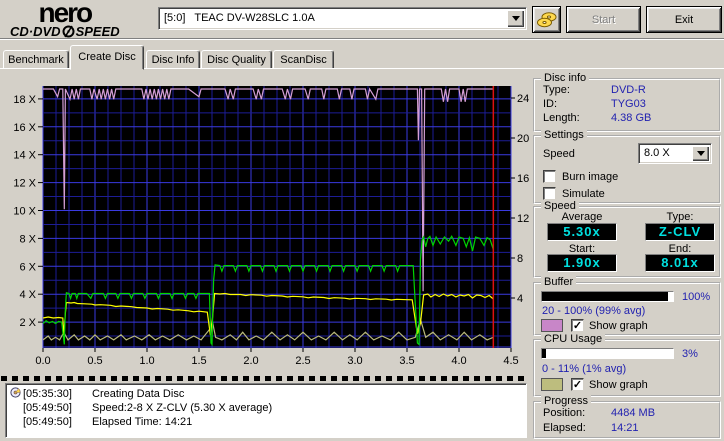  I want to click on x-axis-tick-label: 1.0, so click(146, 361).